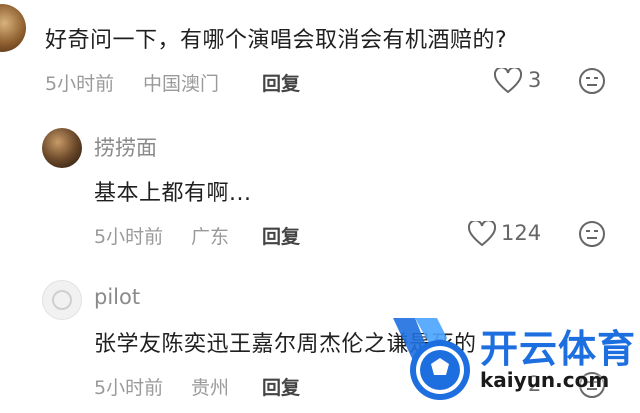 This screenshot has width=640, height=413. I want to click on username: pilot, so click(117, 297).